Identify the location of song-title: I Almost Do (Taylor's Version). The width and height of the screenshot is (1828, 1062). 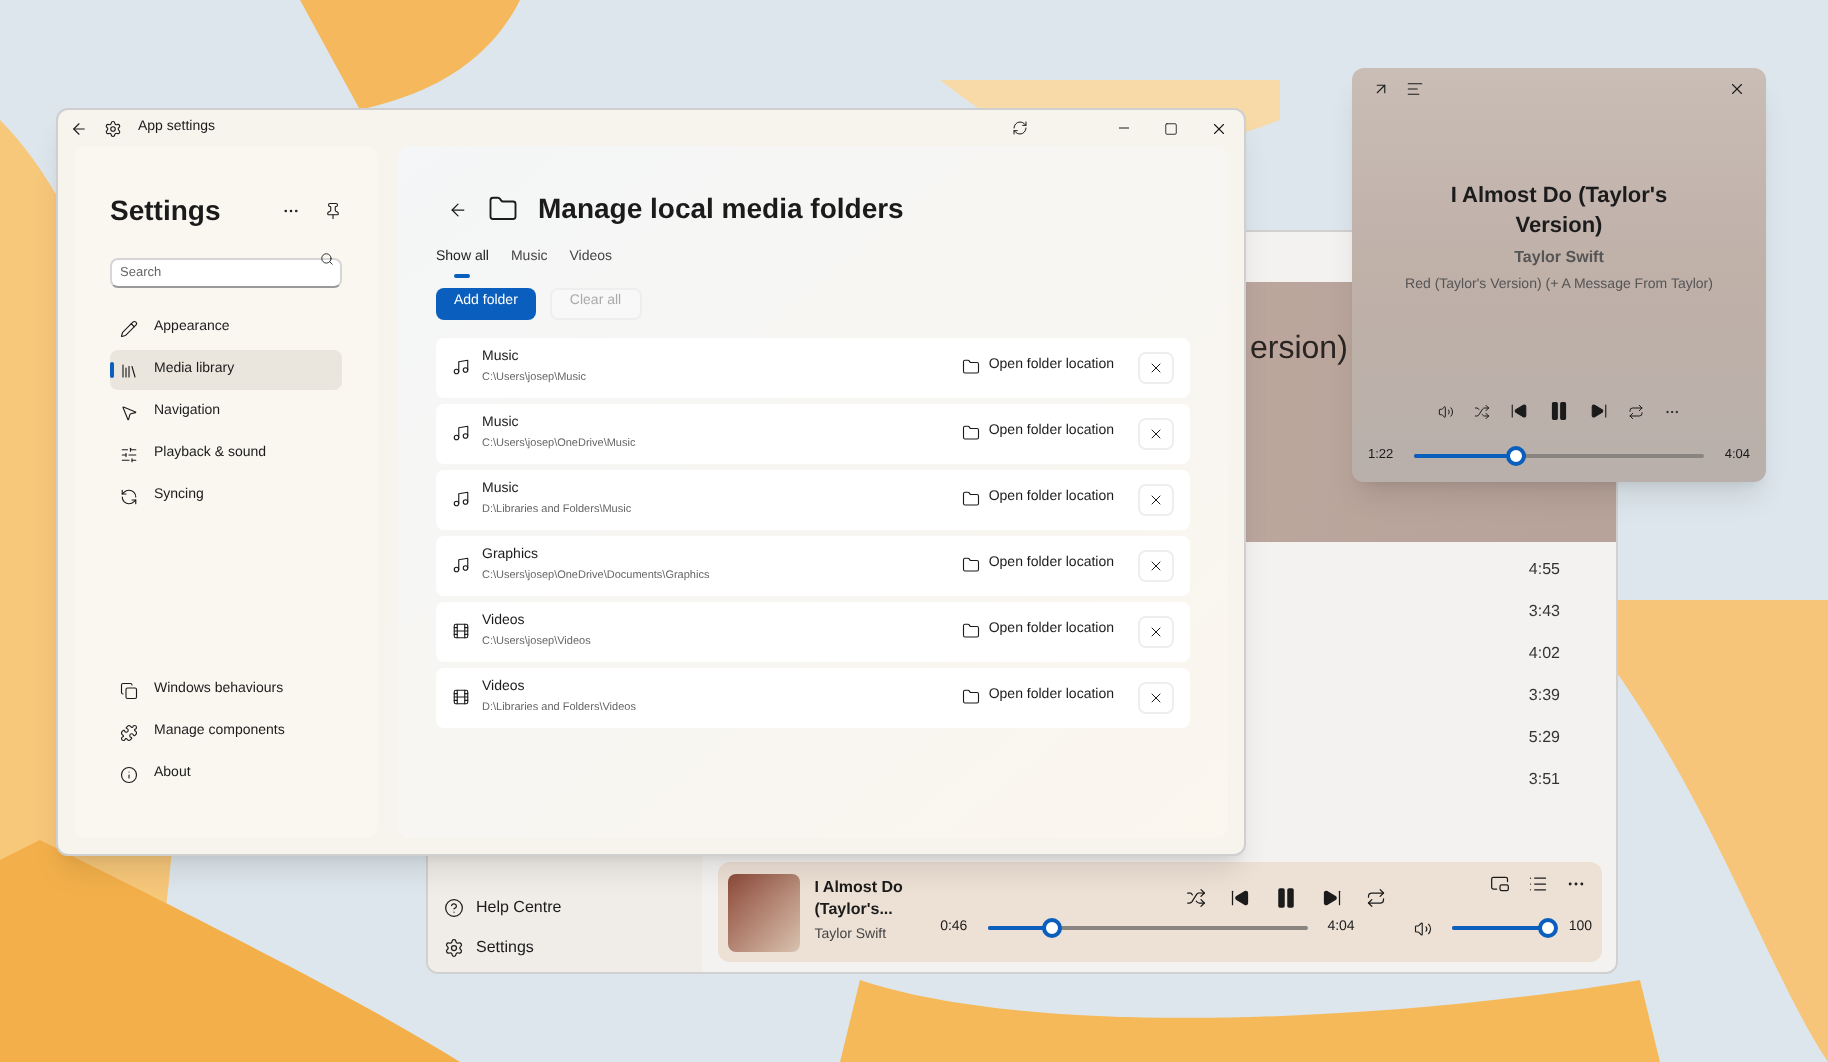
(1559, 212).